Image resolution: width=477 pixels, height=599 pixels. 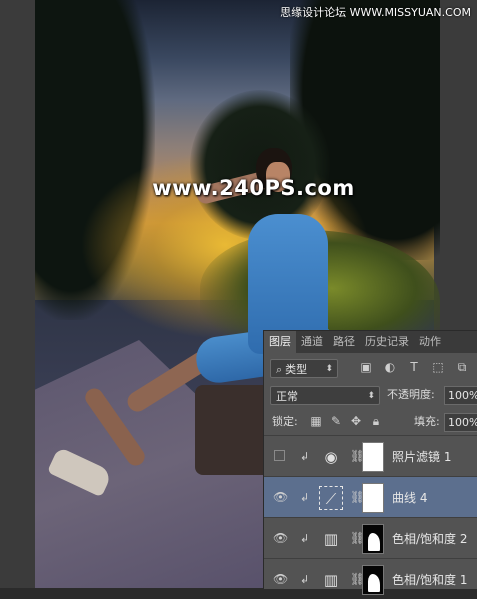 I want to click on lock-row: 锁定: ▦ ✎ ✥ 🔒︎ 填充: 100%, so click(x=370, y=422).